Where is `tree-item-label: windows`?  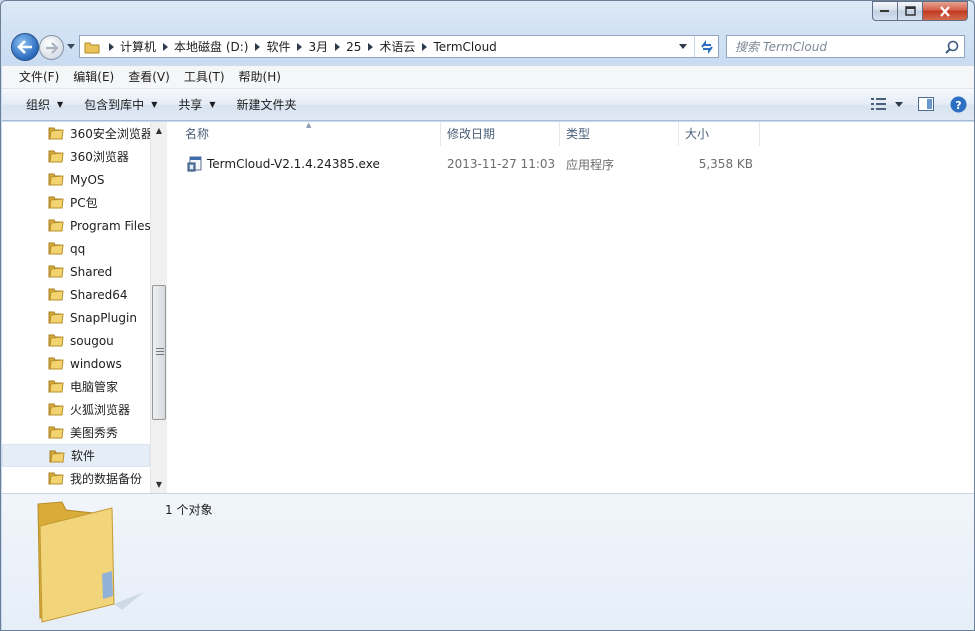 tree-item-label: windows is located at coordinates (96, 363).